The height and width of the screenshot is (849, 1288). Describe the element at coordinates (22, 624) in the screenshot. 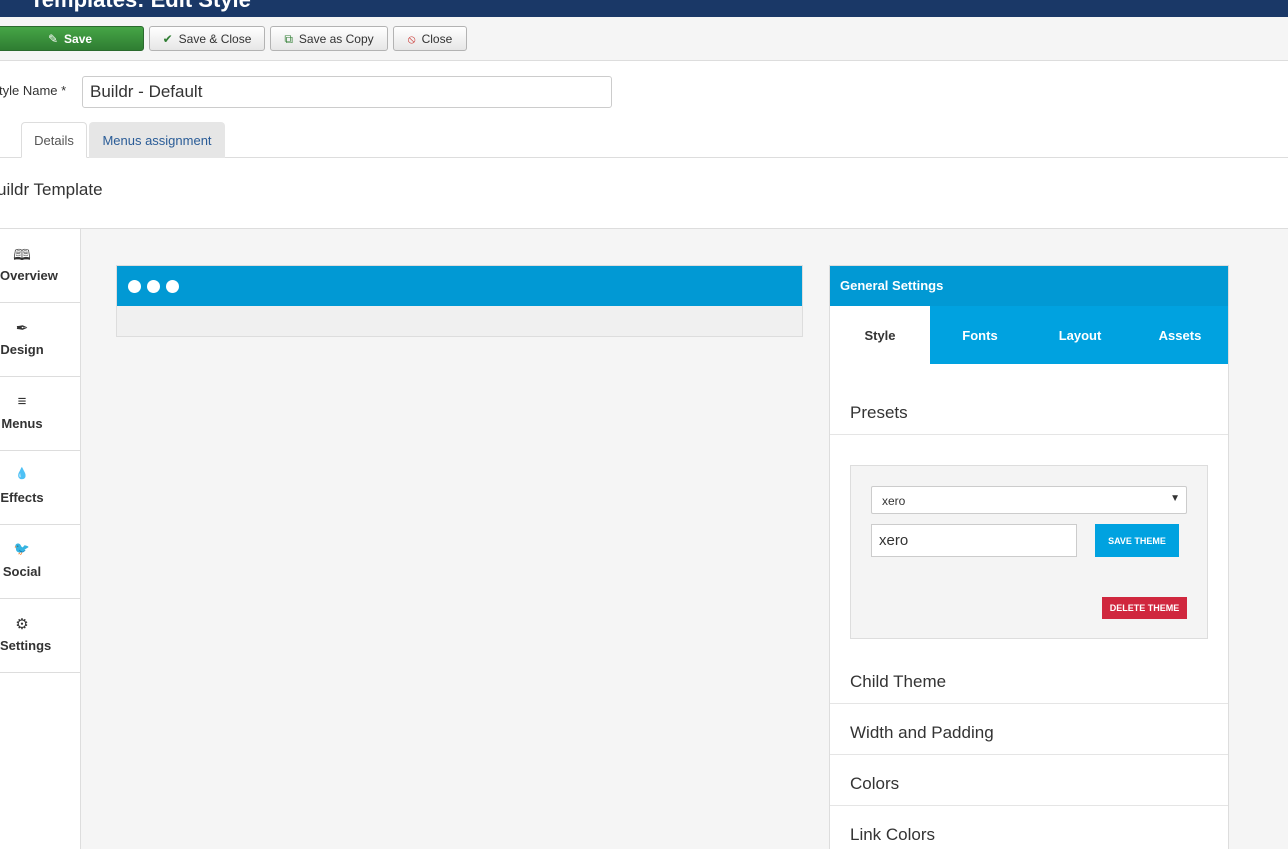

I see `gear-icon: ⚙` at that location.